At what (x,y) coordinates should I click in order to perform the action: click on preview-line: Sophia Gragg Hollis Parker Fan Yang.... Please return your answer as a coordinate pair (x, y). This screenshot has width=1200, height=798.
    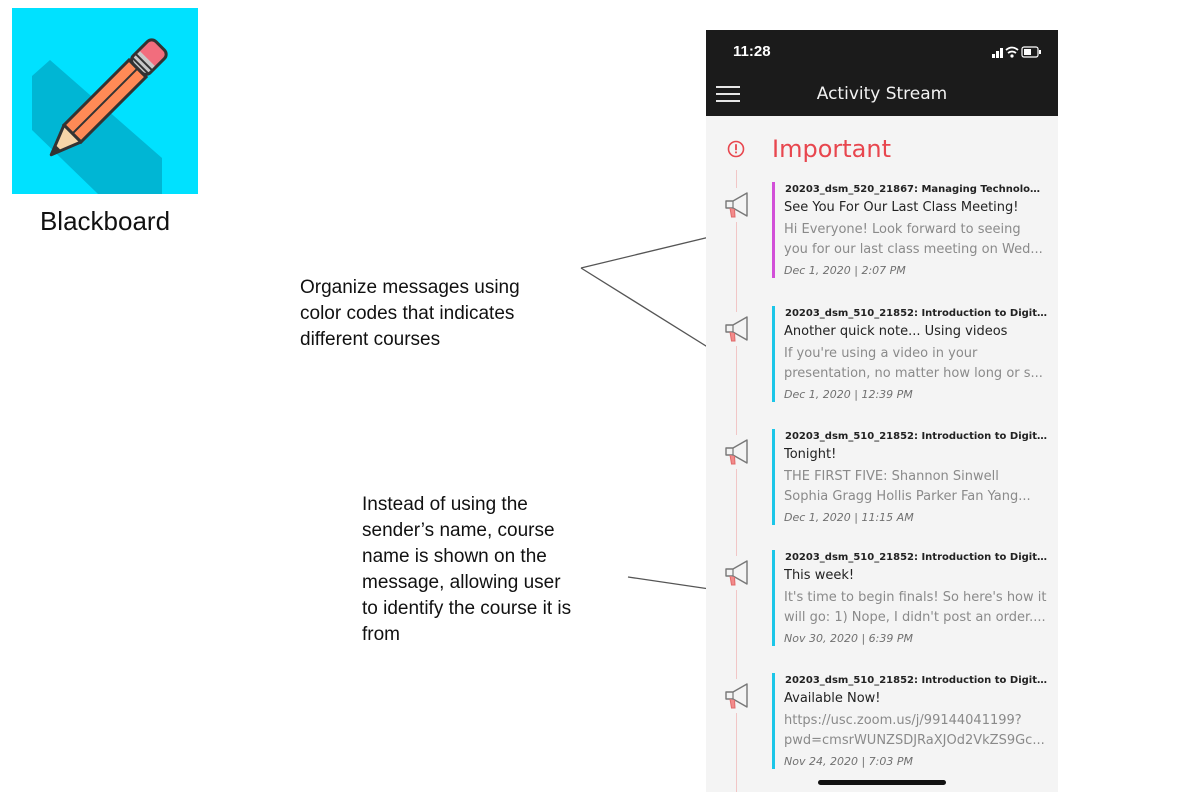
    Looking at the image, I should click on (907, 496).